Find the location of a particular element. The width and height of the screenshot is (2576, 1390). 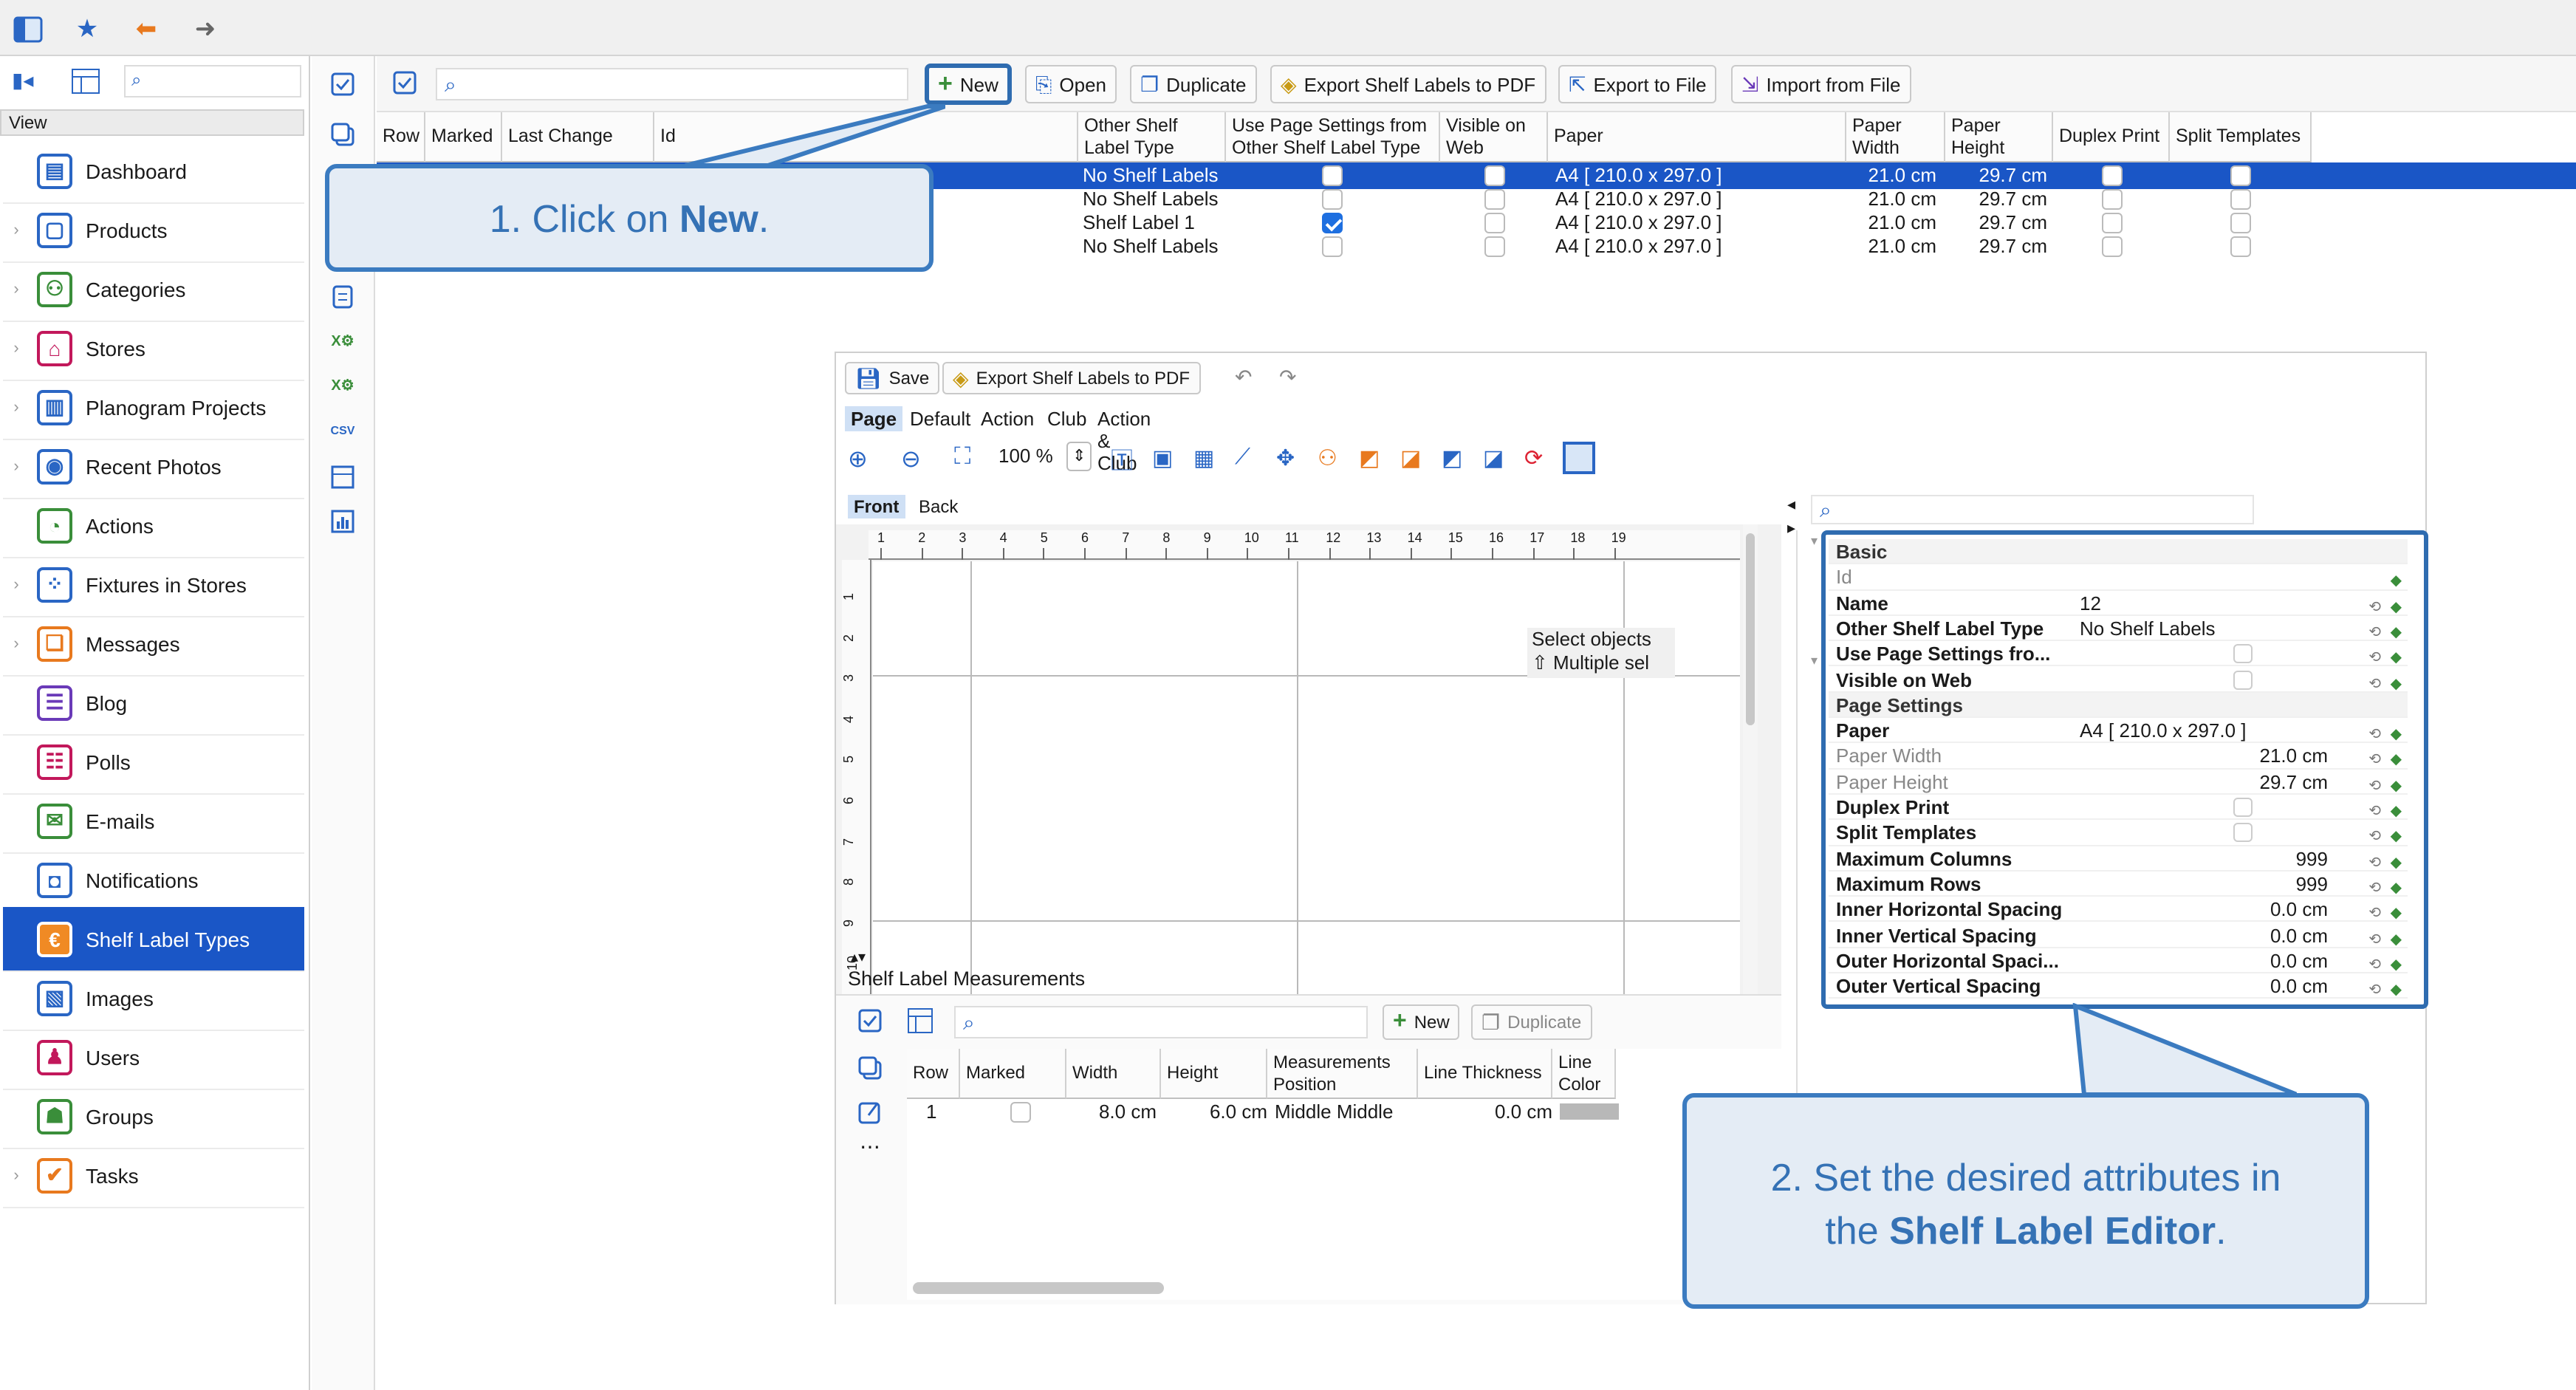

zoom-in-icon: ⊕ is located at coordinates (858, 459).